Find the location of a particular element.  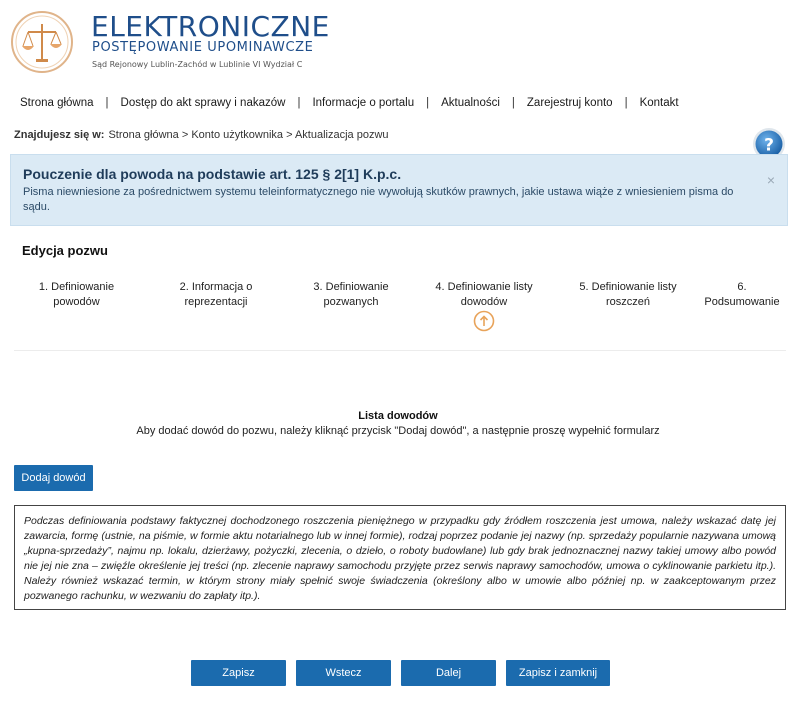

nav-item-register: Zarejestruj konto is located at coordinates (570, 103).